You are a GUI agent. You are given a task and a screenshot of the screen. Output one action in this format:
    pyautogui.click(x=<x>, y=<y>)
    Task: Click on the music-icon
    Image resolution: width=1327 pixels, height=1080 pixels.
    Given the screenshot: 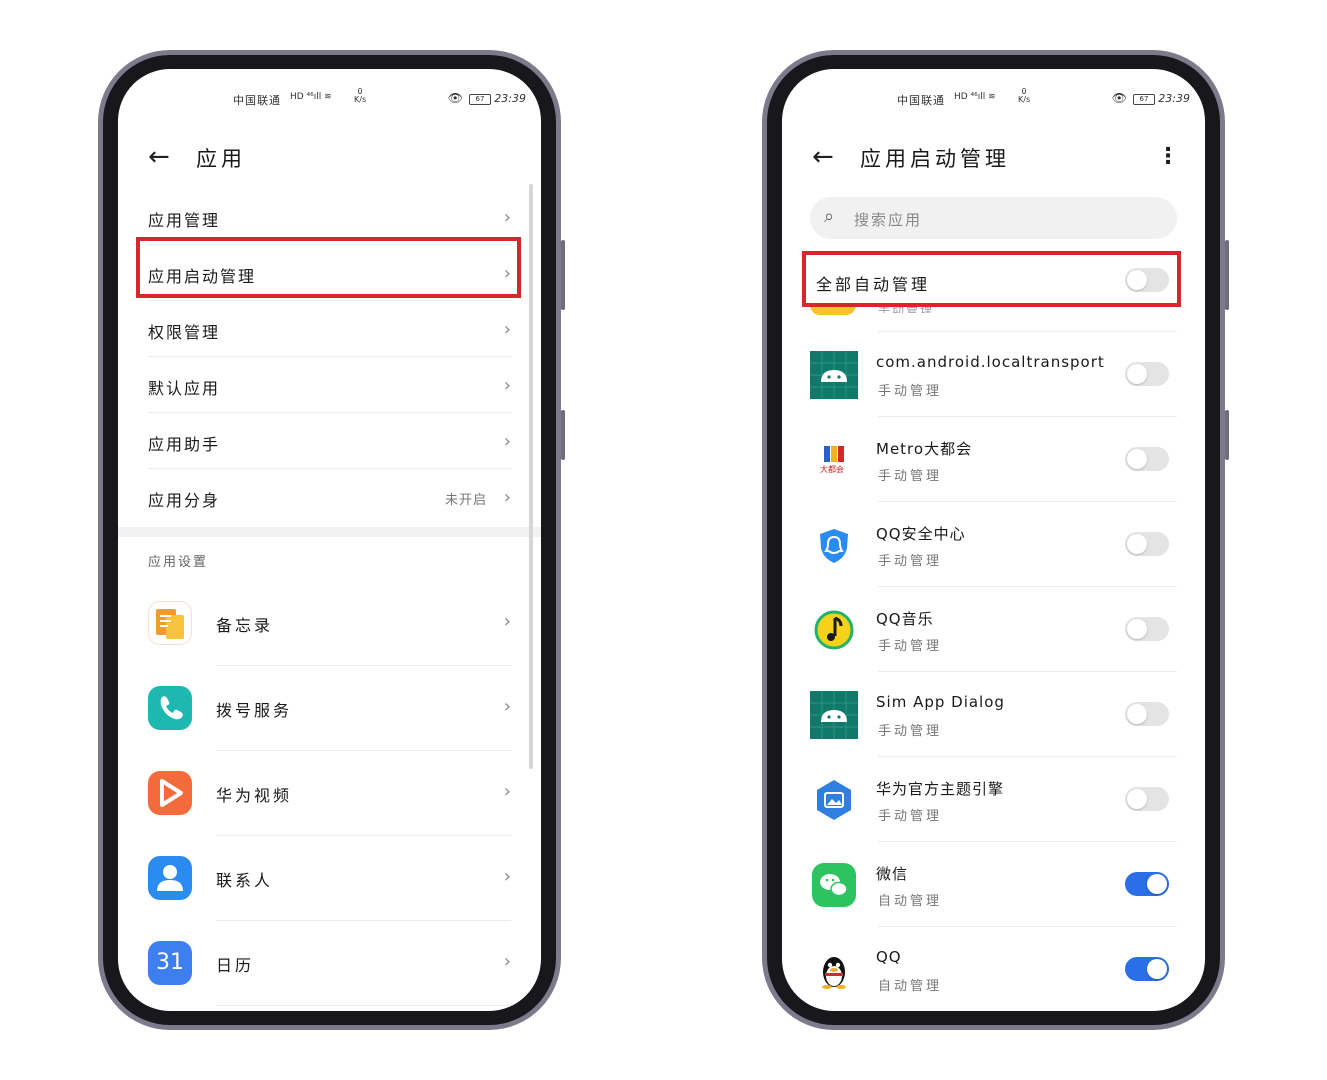 What is the action you would take?
    pyautogui.click(x=834, y=630)
    